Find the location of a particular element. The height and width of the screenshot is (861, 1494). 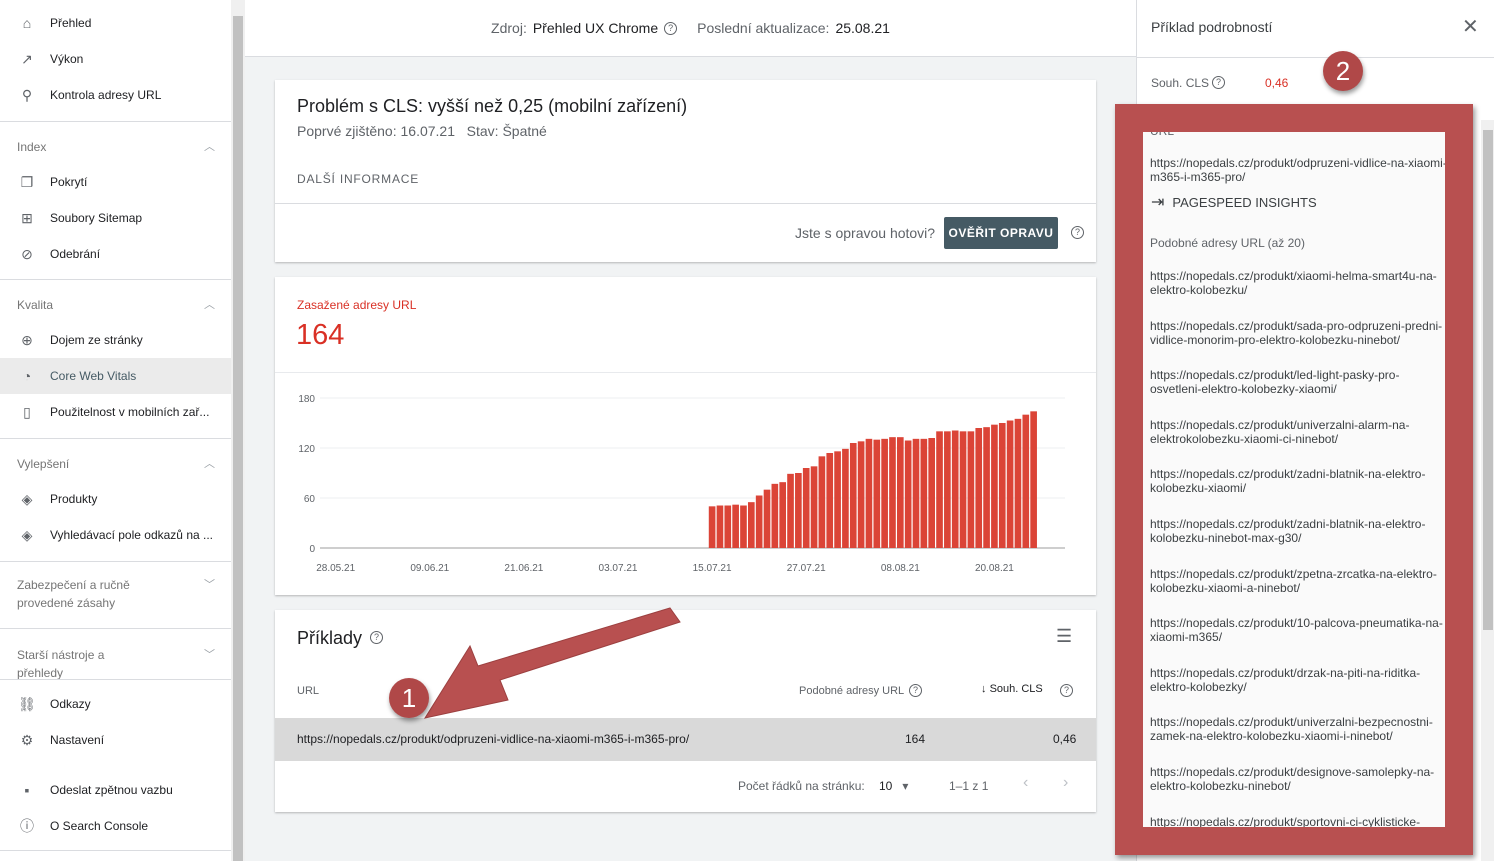

filter-icon: ☰ is located at coordinates (1064, 636).